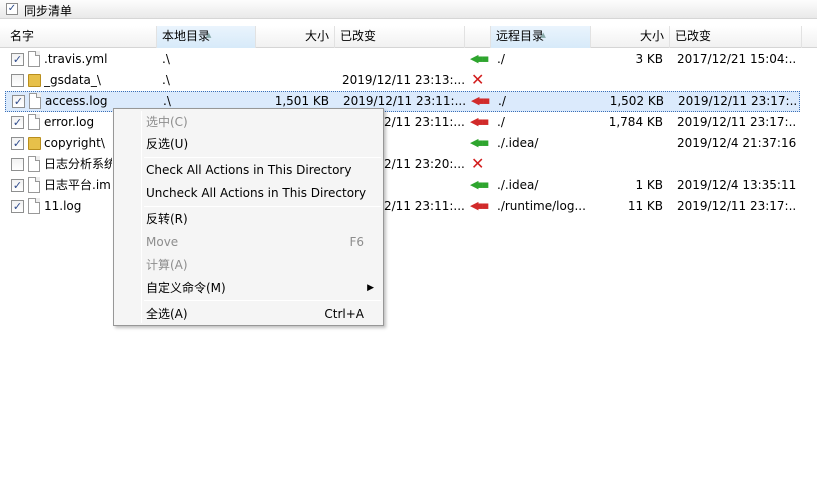 Image resolution: width=817 pixels, height=497 pixels. What do you see at coordinates (630, 37) in the screenshot?
I see `column-remote-size-header: 大小` at bounding box center [630, 37].